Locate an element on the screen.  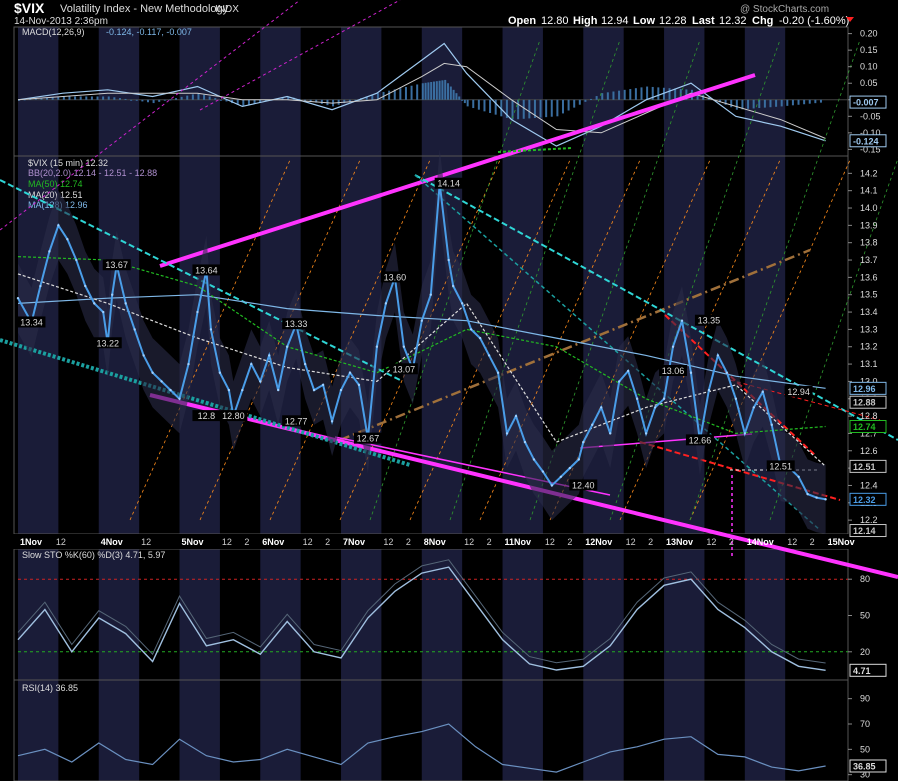
price-value-tag: 12.51 is located at coordinates (864, 467).